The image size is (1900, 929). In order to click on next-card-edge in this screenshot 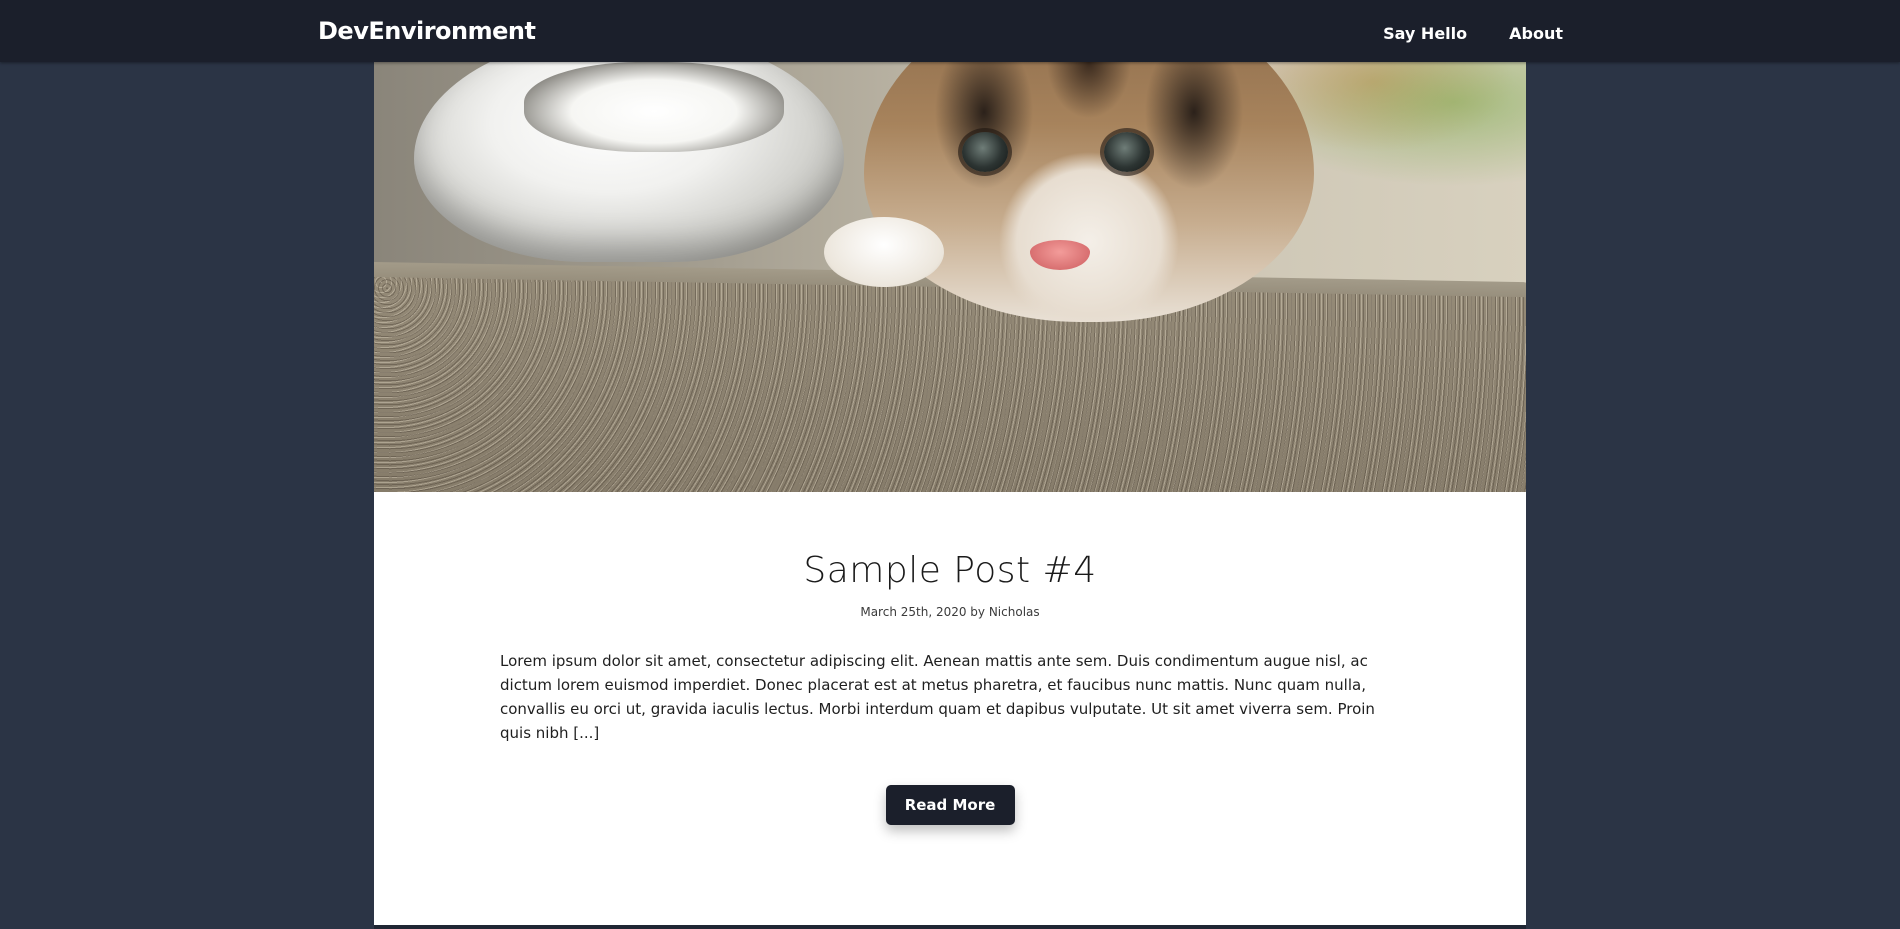, I will do `click(950, 927)`.